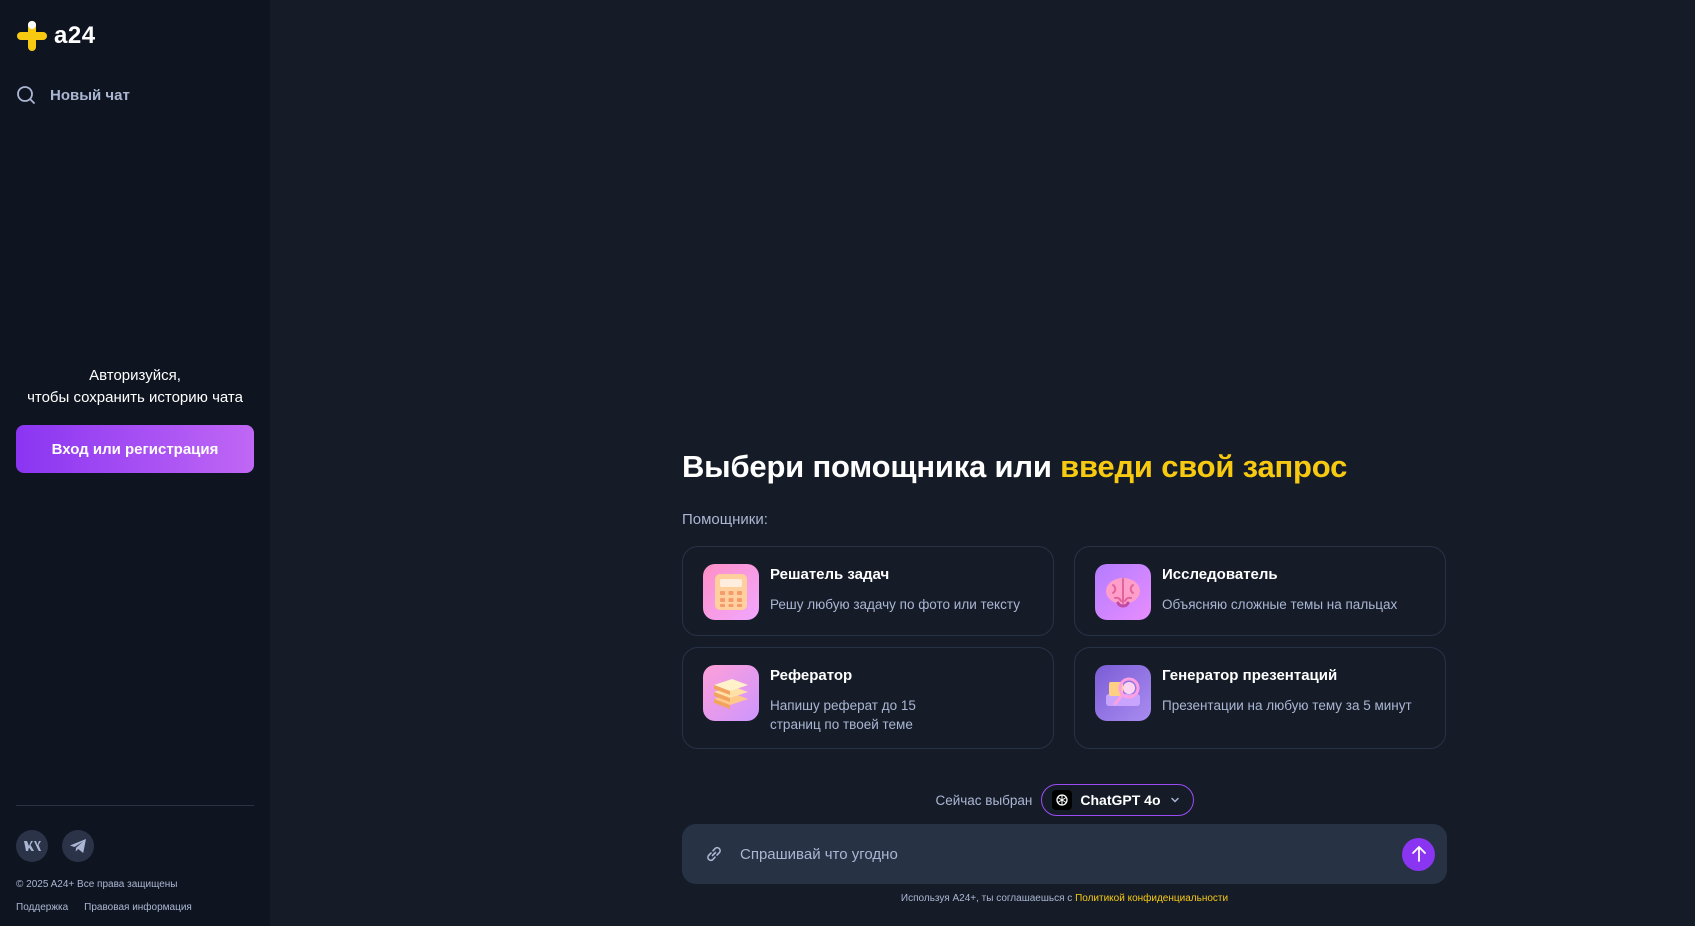 The image size is (1695, 926). I want to click on helper-desc: Презентации на любую тему за 5 минут, so click(1287, 705).